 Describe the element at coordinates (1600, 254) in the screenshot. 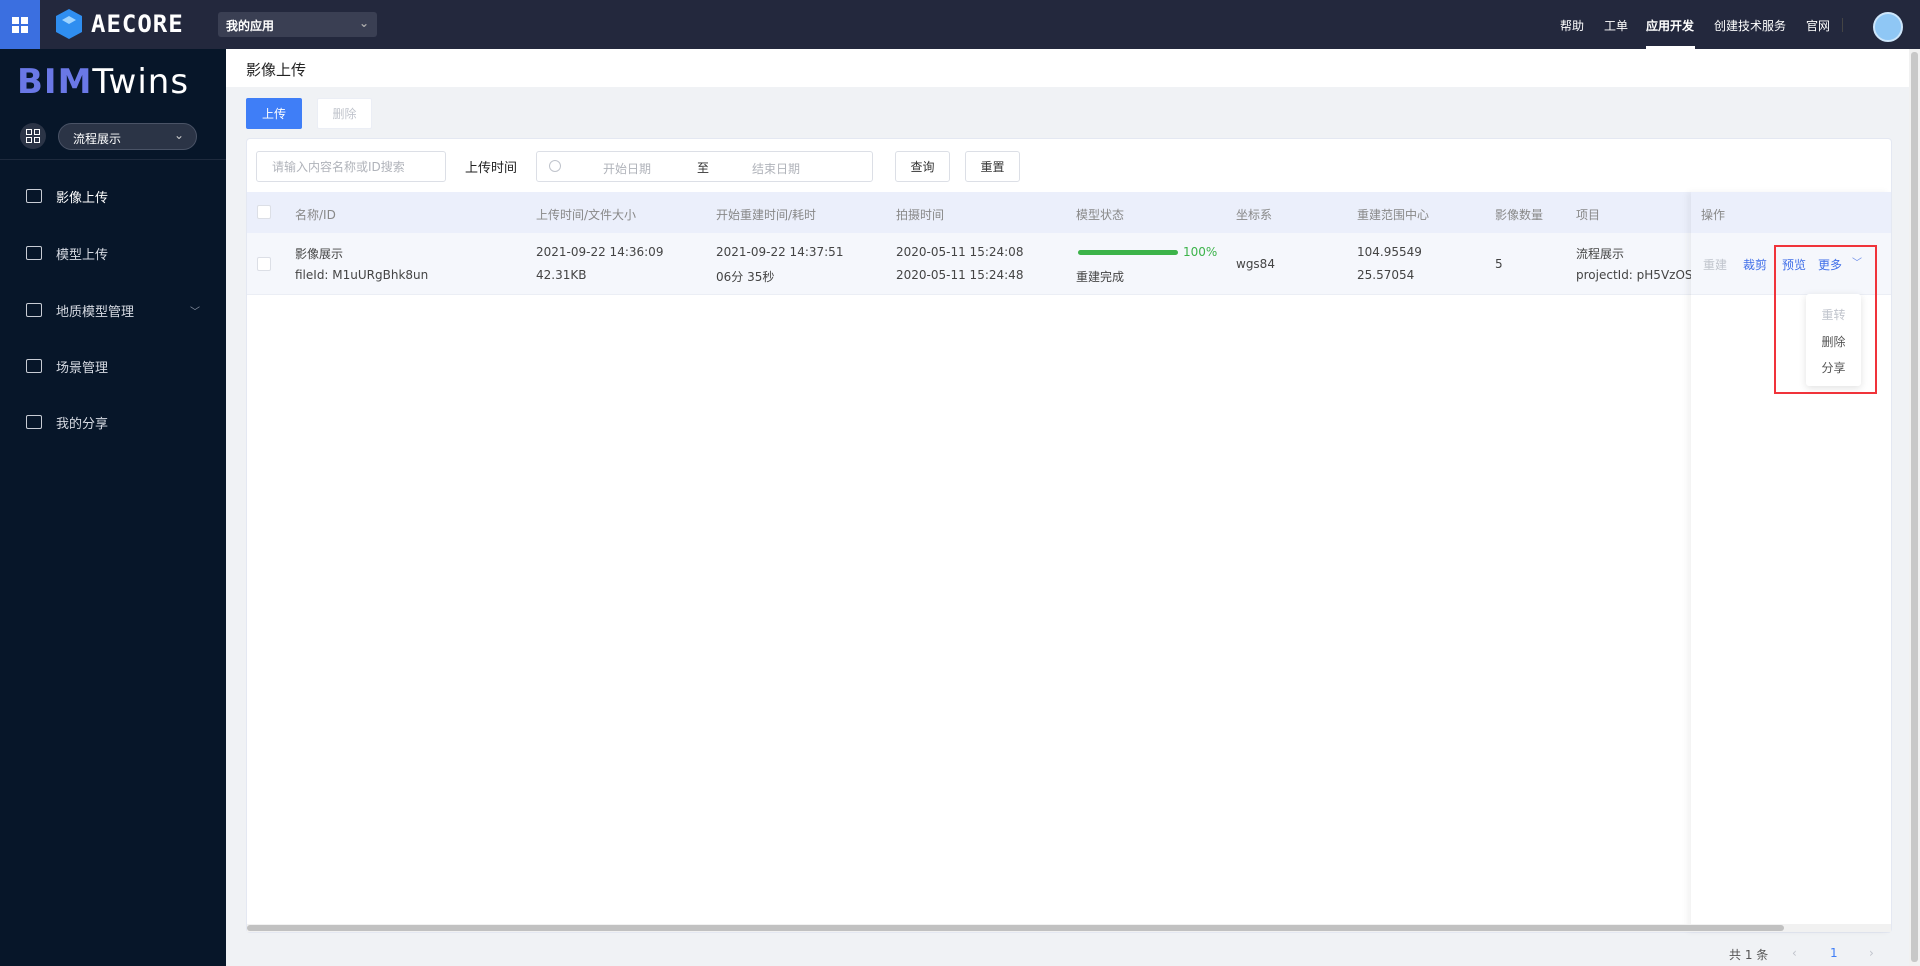

I see `row-project: 流程展示` at that location.